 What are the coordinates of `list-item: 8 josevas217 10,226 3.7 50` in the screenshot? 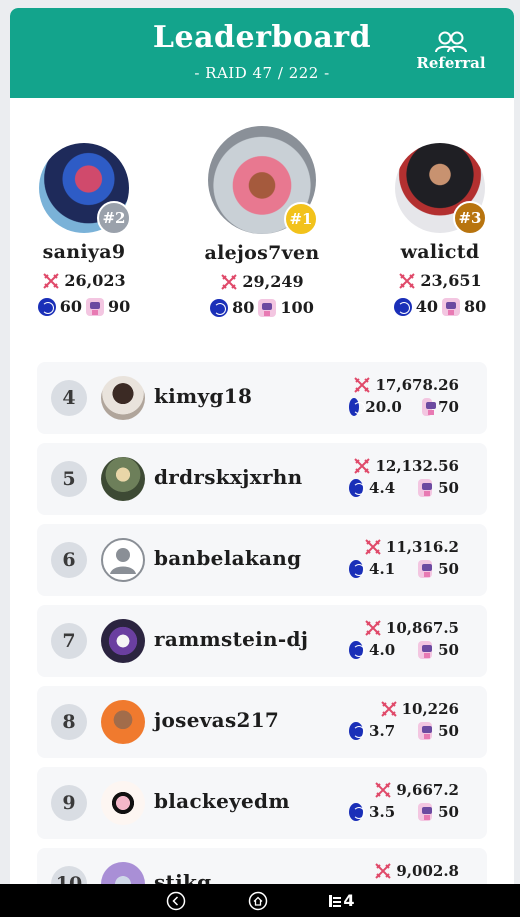 It's located at (262, 722).